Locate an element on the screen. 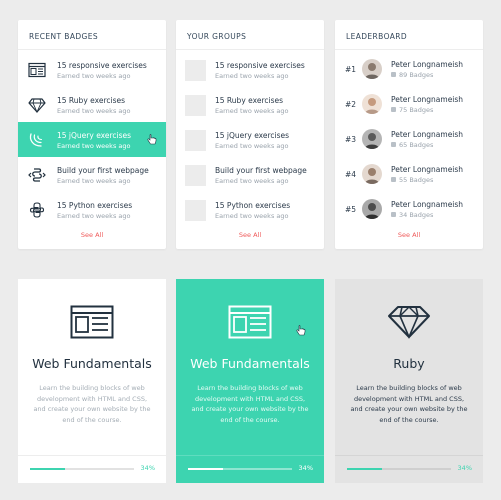 This screenshot has height=500, width=501. course-title: Ruby is located at coordinates (409, 363).